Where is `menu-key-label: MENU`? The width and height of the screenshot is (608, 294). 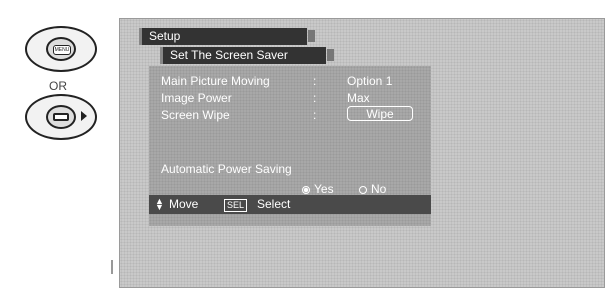 menu-key-label: MENU is located at coordinates (62, 50).